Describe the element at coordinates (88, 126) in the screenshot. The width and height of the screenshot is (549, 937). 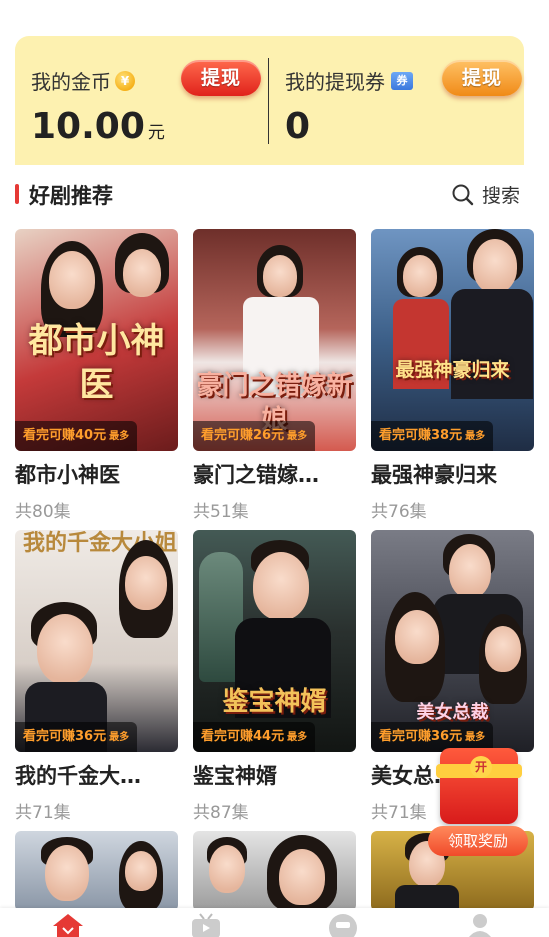
I see `coins-amount-value: 10.00` at that location.